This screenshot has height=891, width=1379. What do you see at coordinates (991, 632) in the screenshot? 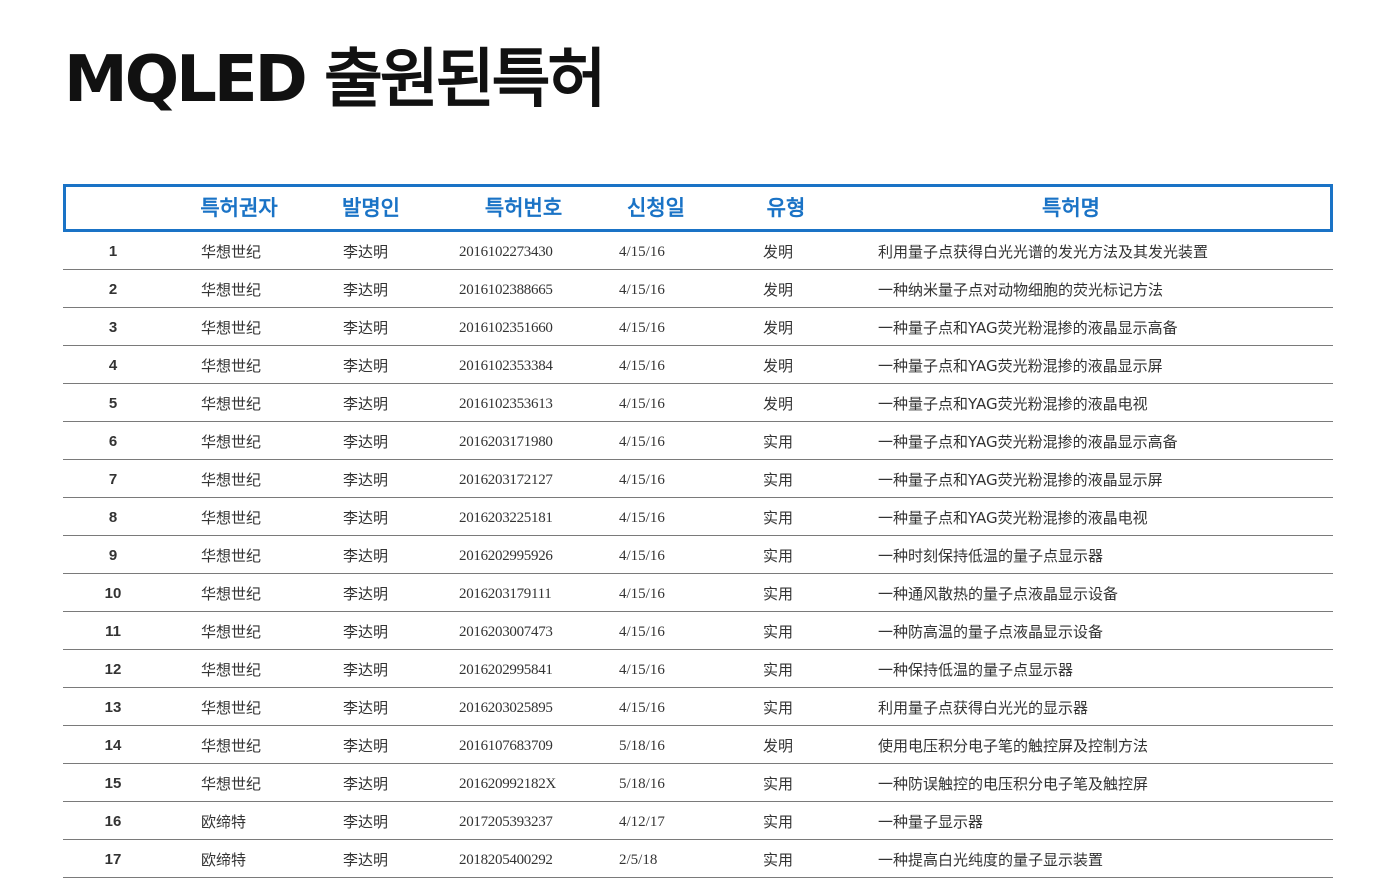
I see `row-patent-name: 一种防高温的量子点液晶显示设备` at bounding box center [991, 632].